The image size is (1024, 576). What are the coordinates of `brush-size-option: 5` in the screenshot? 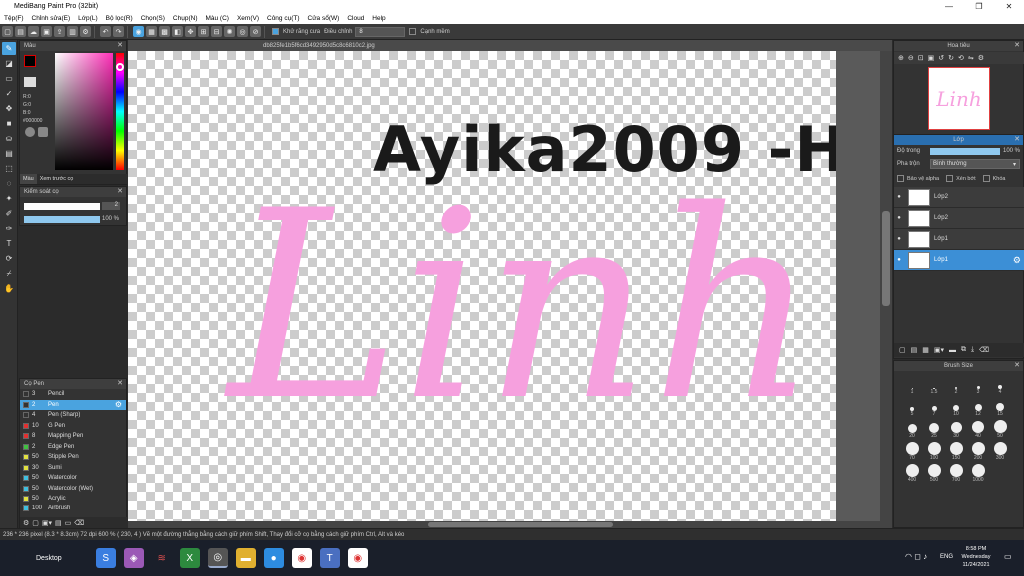 It's located at (912, 407).